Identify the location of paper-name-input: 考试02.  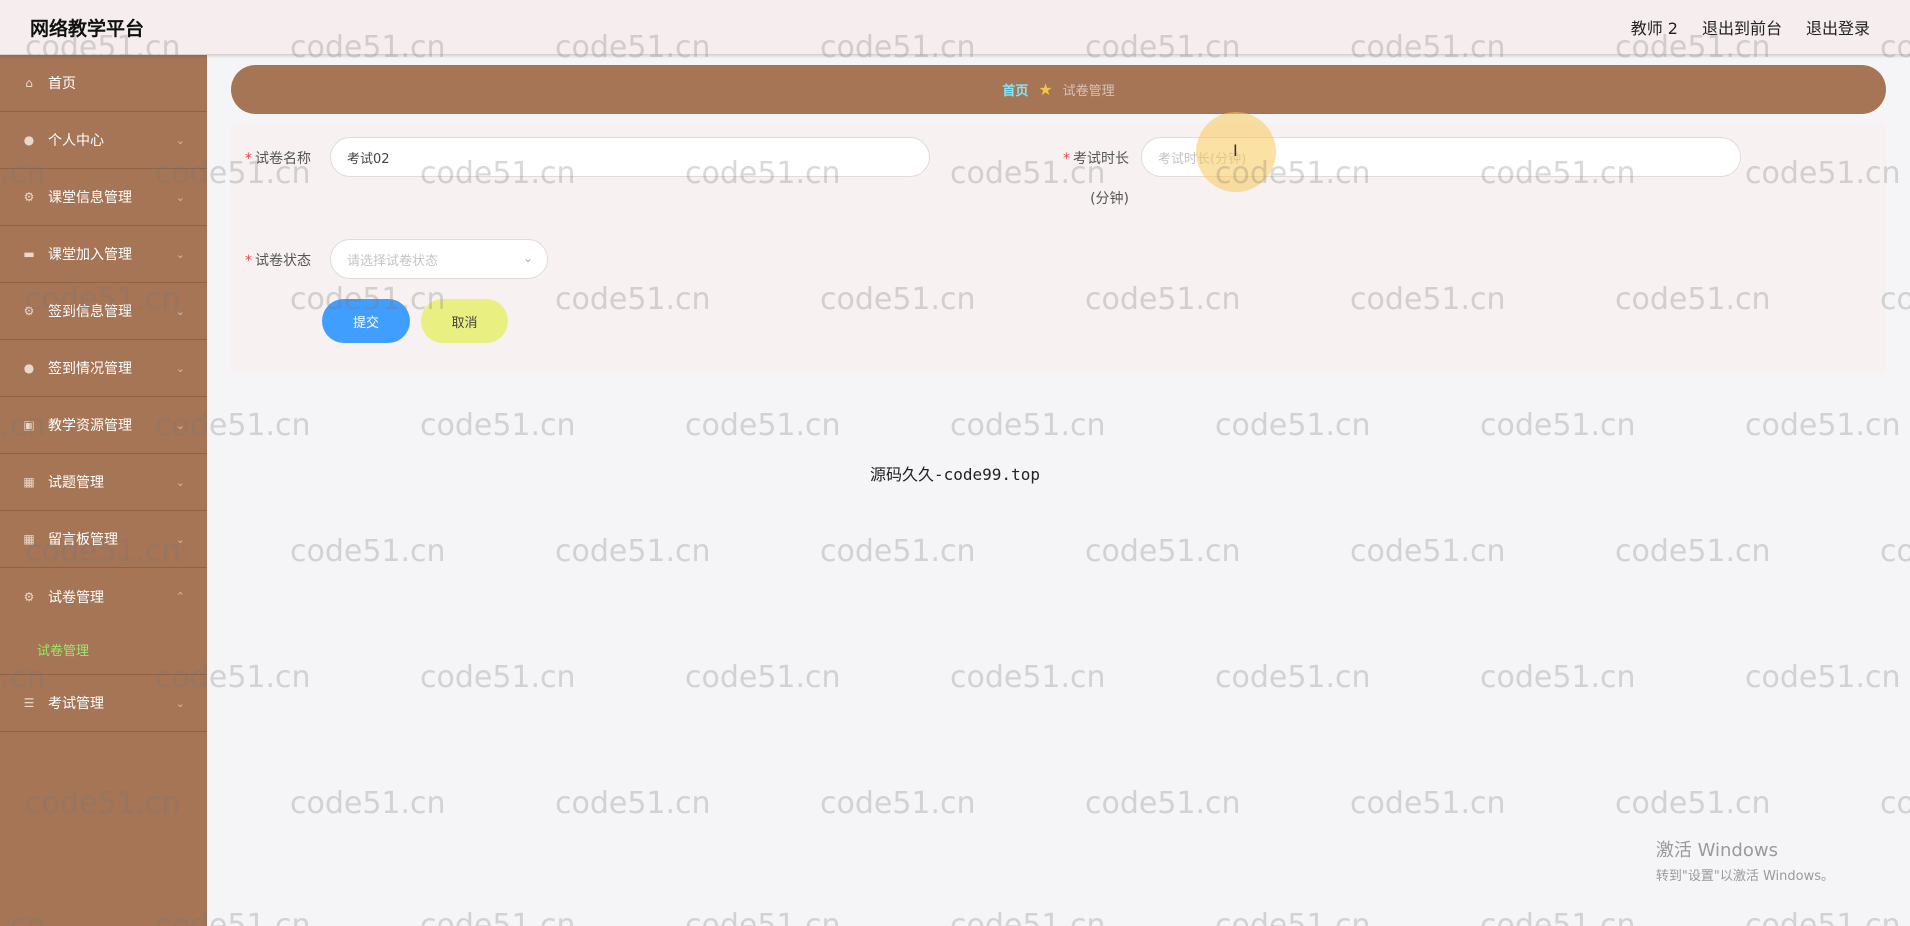
(630, 157).